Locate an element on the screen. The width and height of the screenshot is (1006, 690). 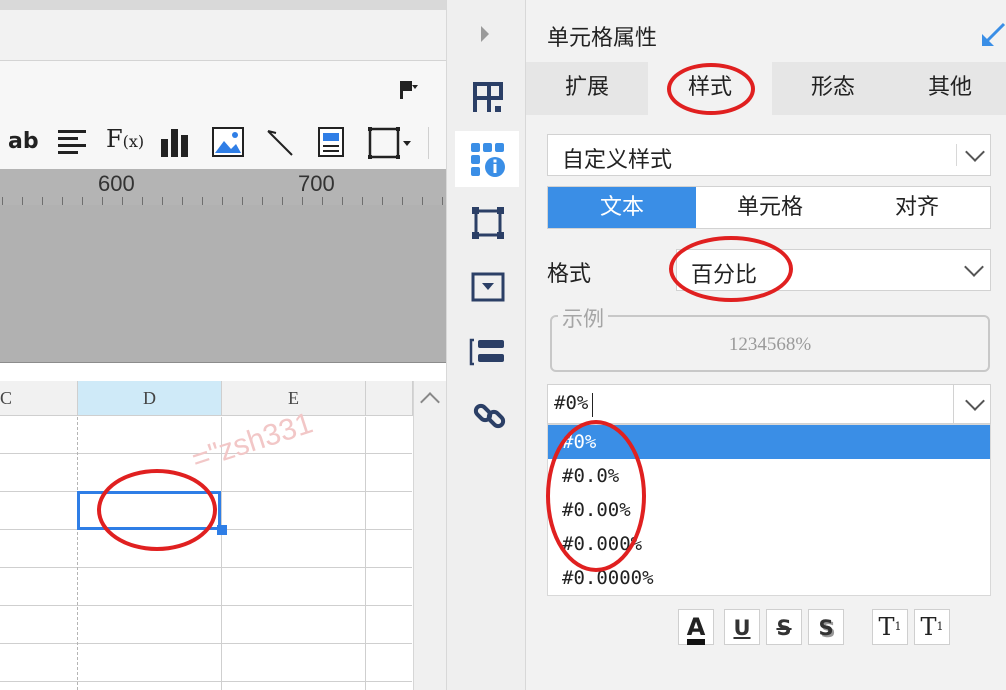
window-top-strip is located at coordinates (223, 5).